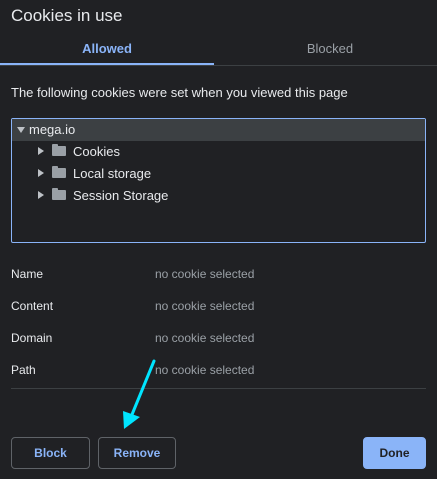  What do you see at coordinates (394, 453) in the screenshot?
I see `done-button: Done` at bounding box center [394, 453].